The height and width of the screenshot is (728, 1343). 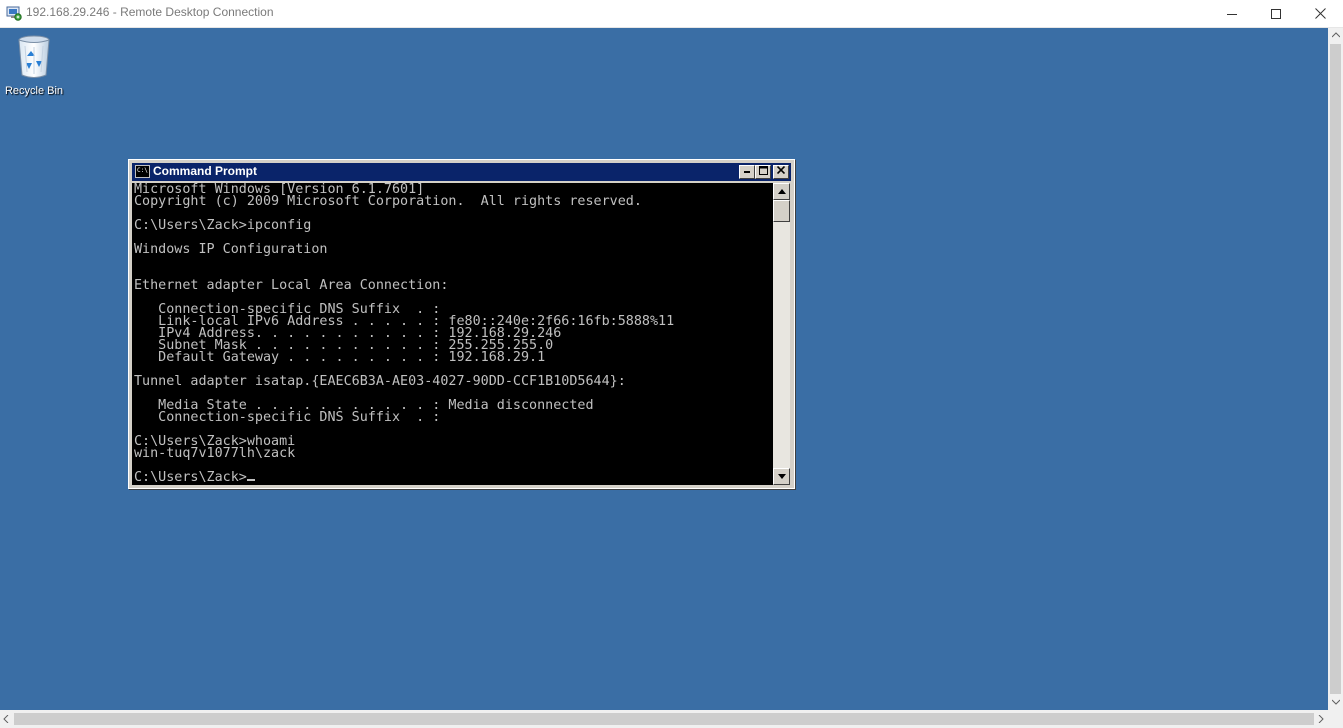 What do you see at coordinates (215, 453) in the screenshot?
I see `console-line: win-tuq7v1077lh\zack` at bounding box center [215, 453].